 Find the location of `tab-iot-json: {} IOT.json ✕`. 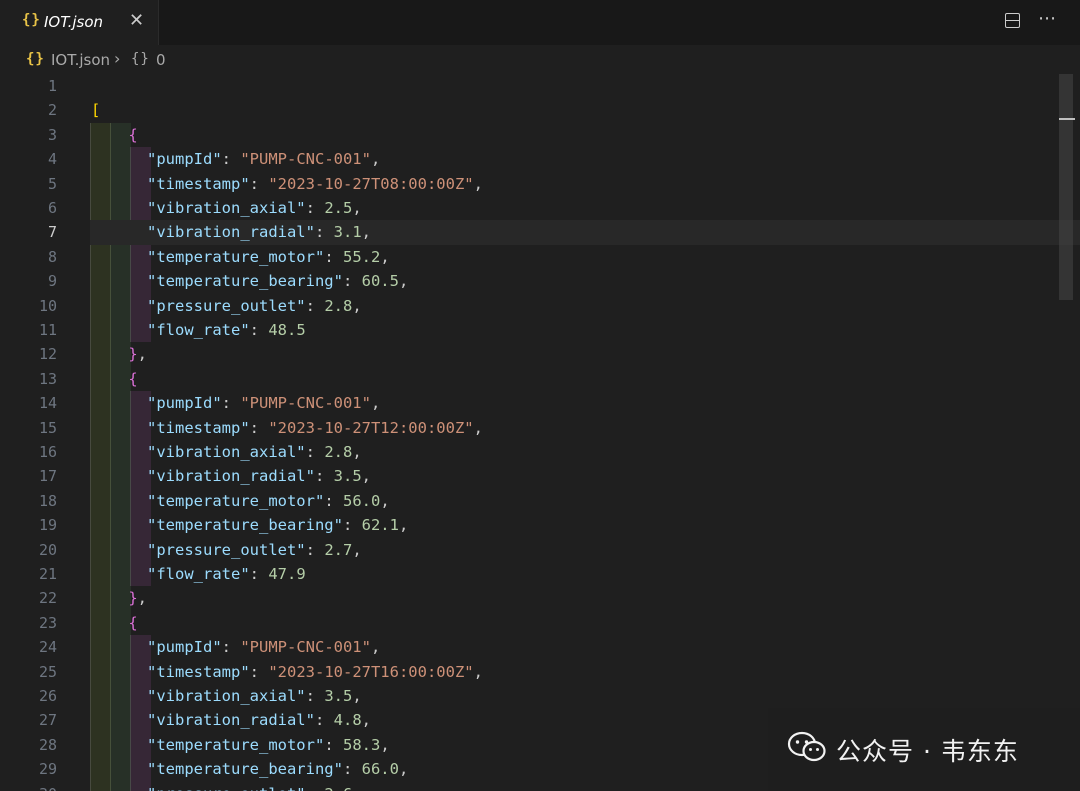

tab-iot-json: {} IOT.json ✕ is located at coordinates (79, 22).